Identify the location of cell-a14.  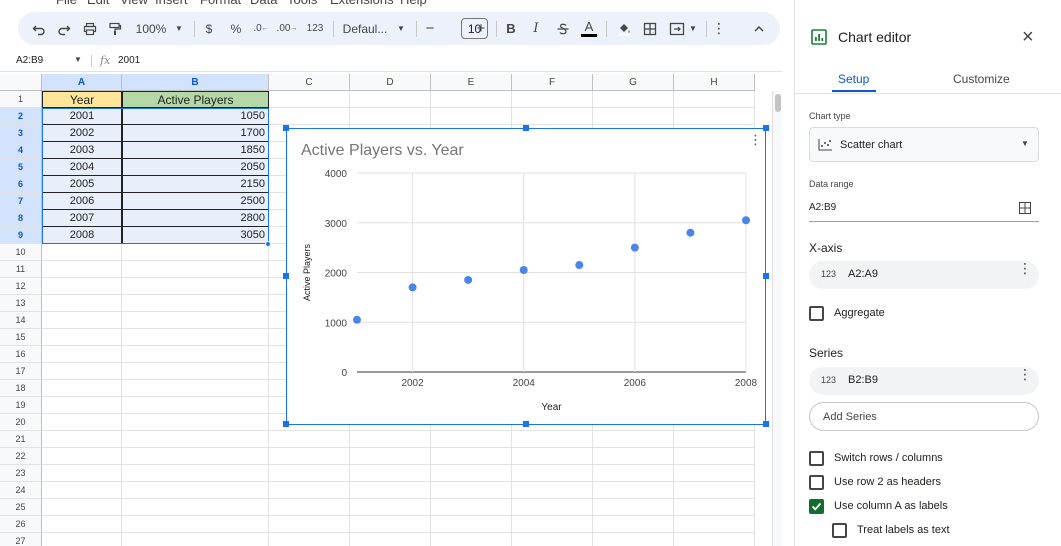
(82, 320).